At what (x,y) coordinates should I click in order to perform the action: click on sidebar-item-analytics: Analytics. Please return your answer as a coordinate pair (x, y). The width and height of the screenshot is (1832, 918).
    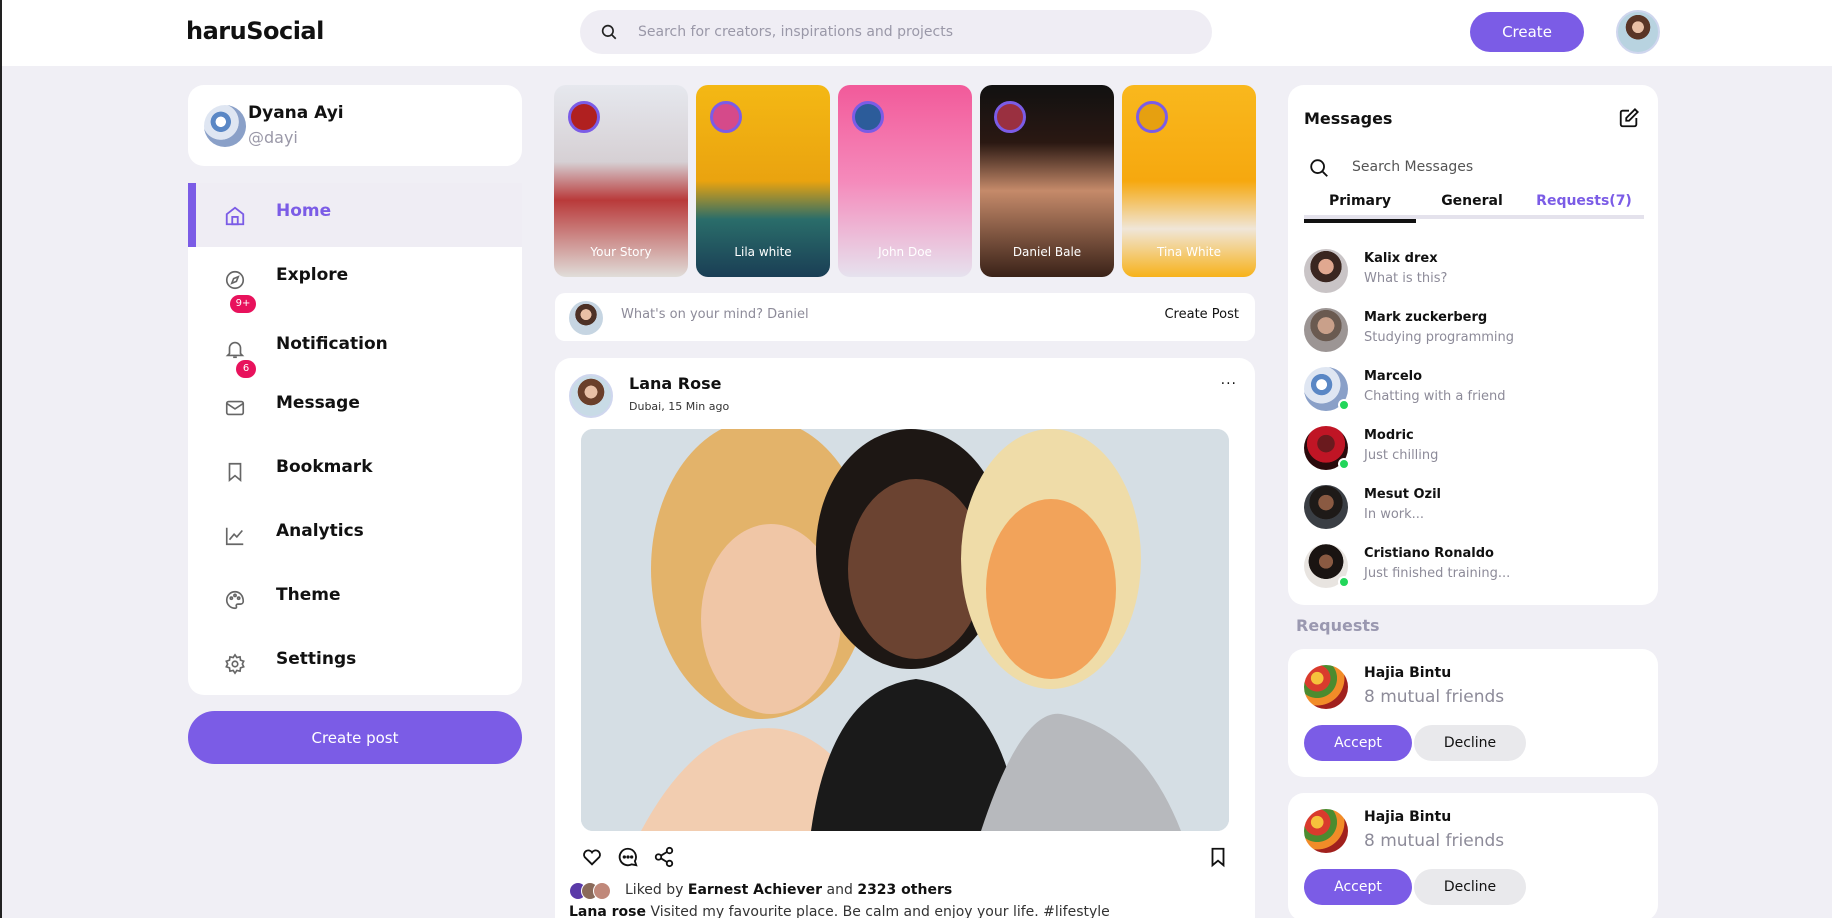
    Looking at the image, I should click on (355, 535).